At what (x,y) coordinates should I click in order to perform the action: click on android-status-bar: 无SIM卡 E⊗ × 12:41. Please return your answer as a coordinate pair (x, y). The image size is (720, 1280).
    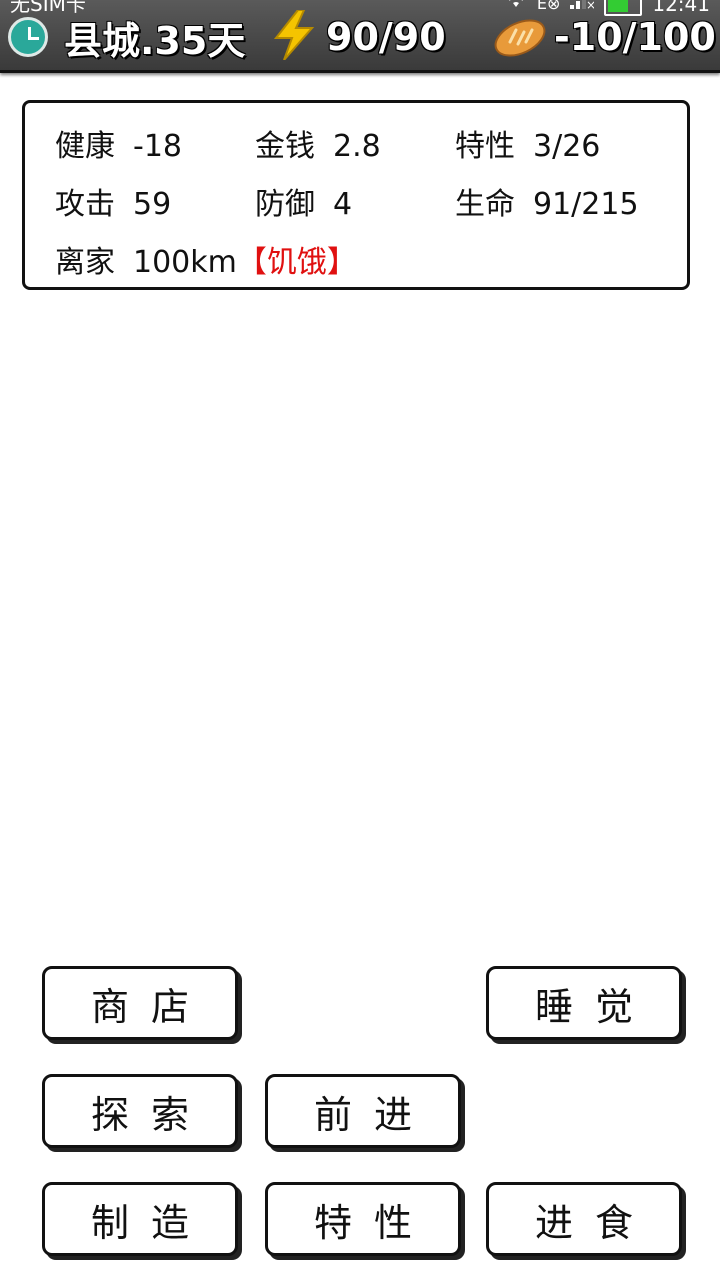
    Looking at the image, I should click on (360, 12).